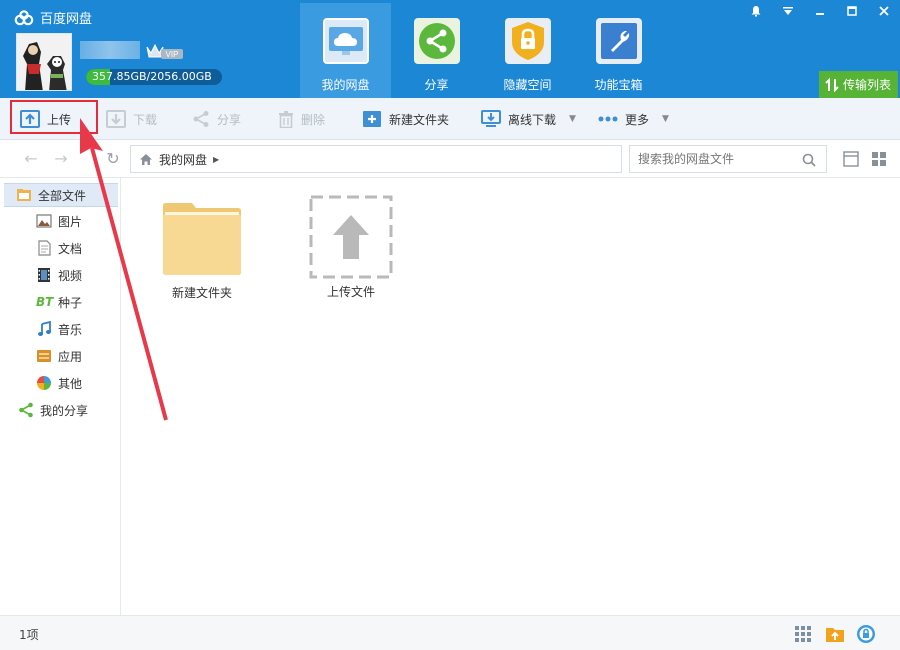 The height and width of the screenshot is (650, 900). Describe the element at coordinates (229, 119) in the screenshot. I see `share-label: 分享` at that location.